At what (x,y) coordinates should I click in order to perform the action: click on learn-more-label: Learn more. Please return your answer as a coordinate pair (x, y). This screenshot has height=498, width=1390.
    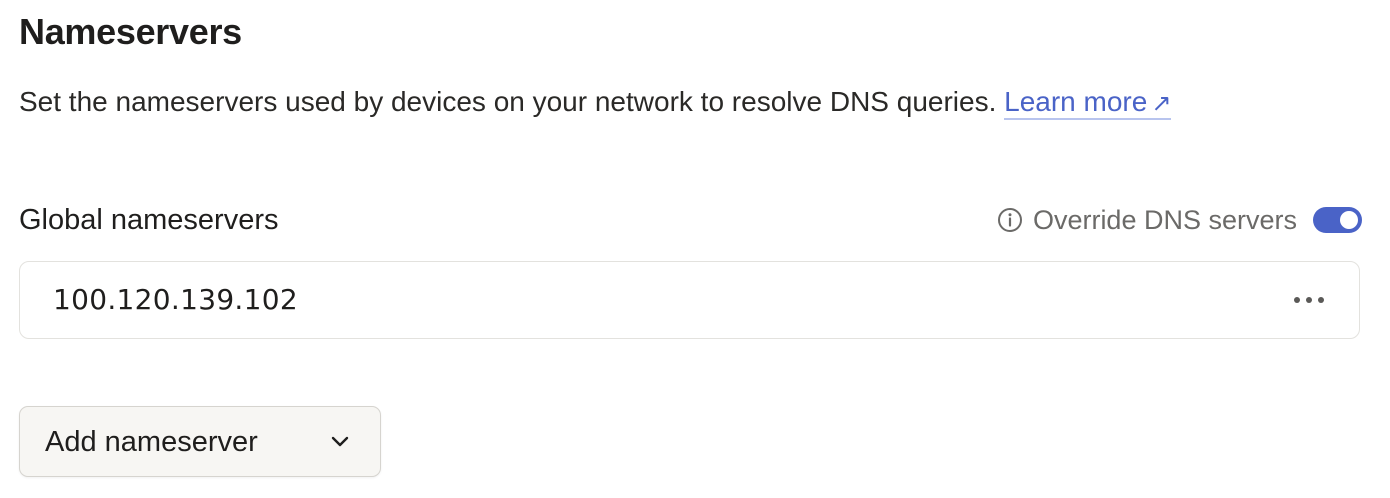
    Looking at the image, I should click on (1076, 101).